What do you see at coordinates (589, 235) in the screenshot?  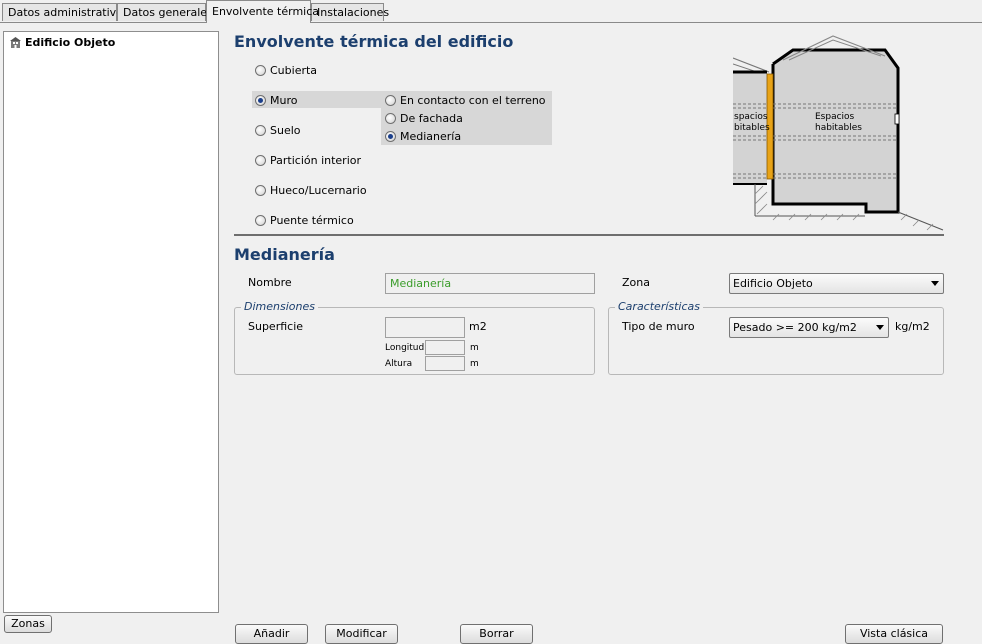 I see `section-divider` at bounding box center [589, 235].